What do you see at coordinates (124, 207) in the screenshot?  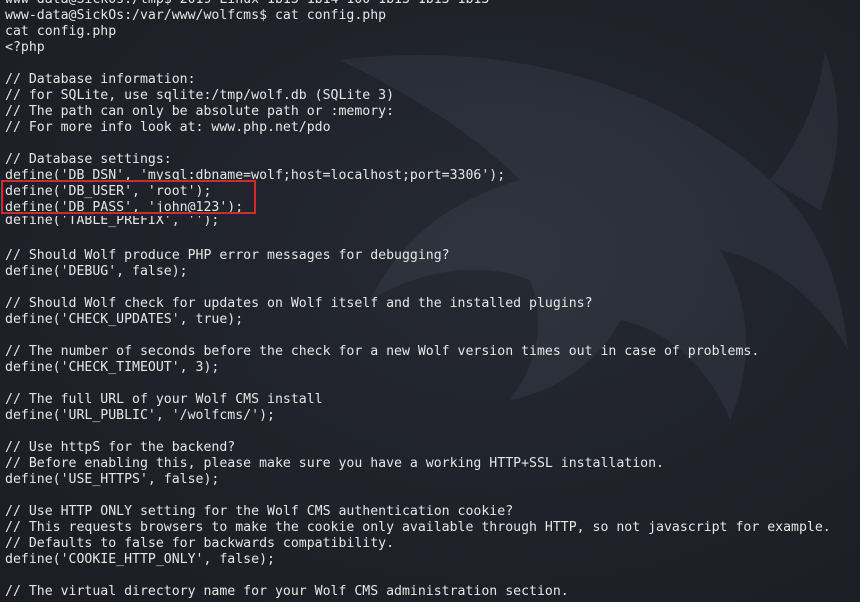 I see `terminal-line-db-pass: define('DB_PASS', 'john@123');` at bounding box center [124, 207].